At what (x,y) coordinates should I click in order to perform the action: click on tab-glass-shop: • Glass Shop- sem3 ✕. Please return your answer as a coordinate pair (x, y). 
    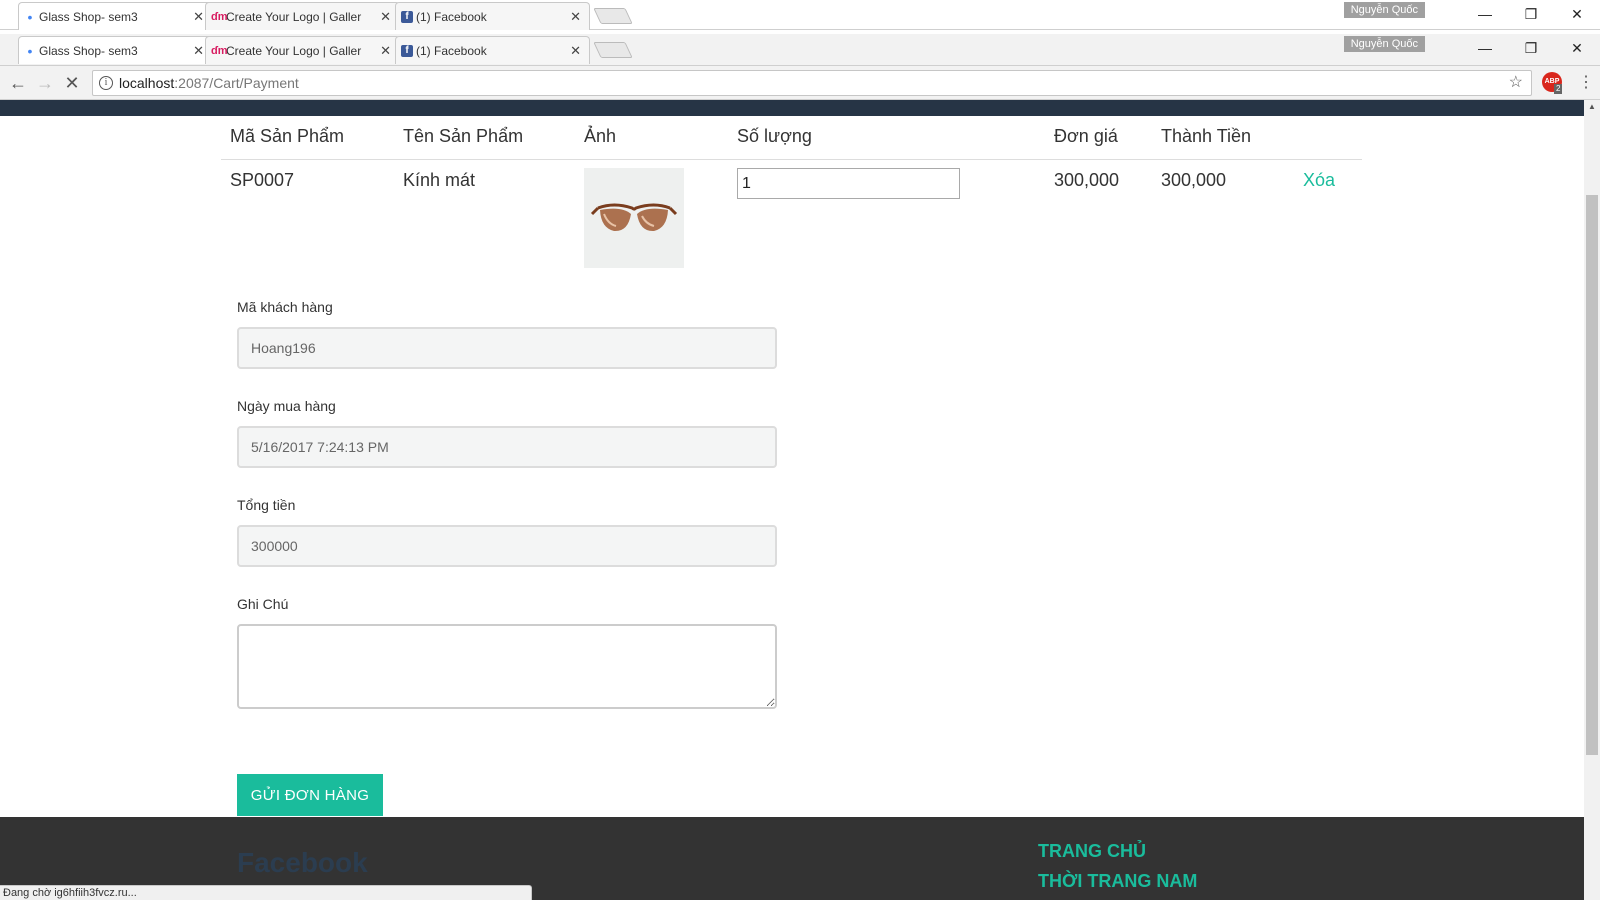
    Looking at the image, I should click on (115, 50).